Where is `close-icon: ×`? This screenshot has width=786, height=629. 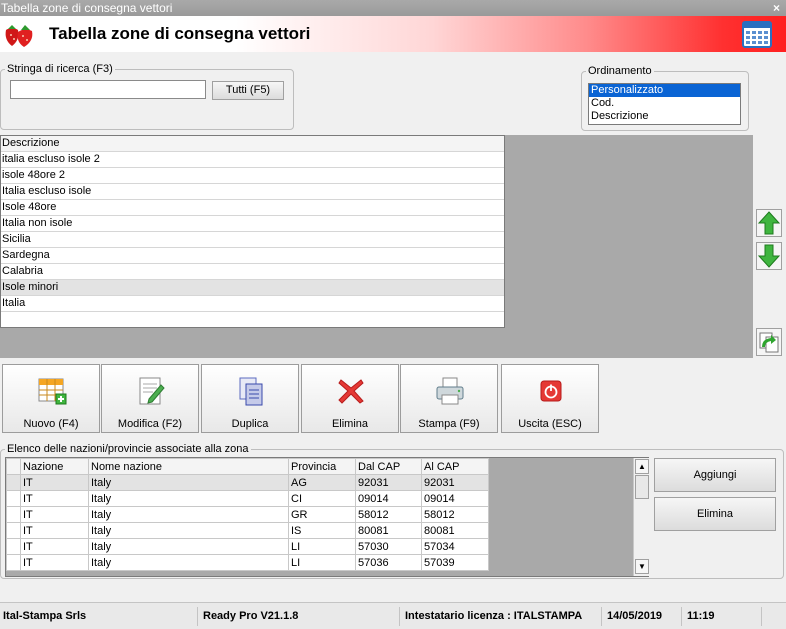 close-icon: × is located at coordinates (776, 8).